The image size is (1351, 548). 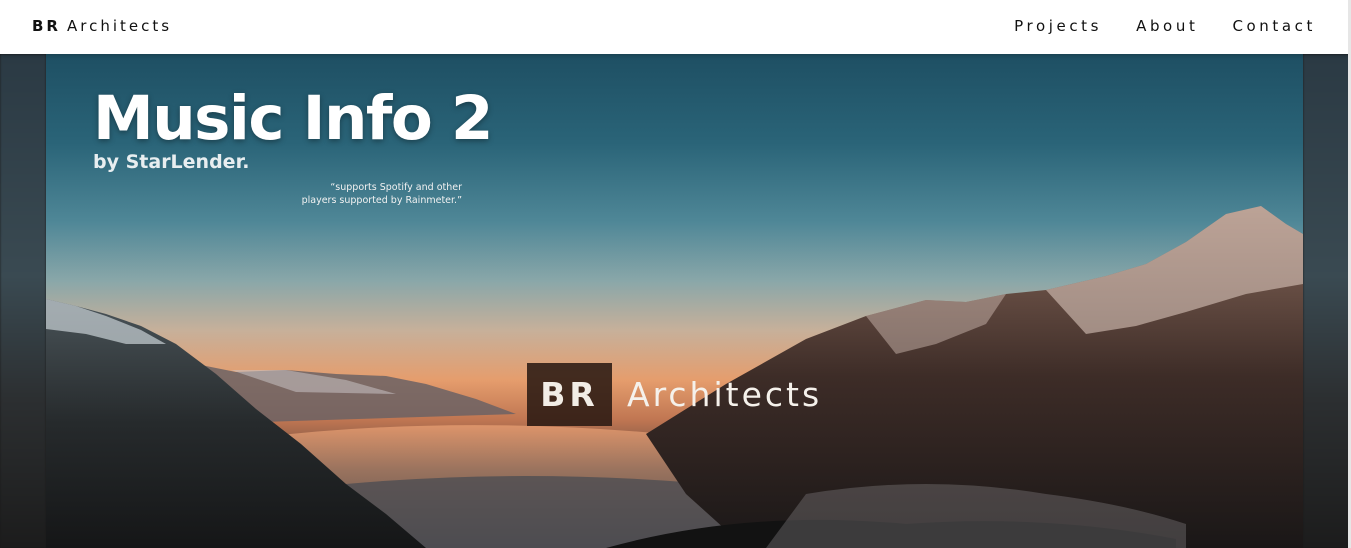 I want to click on brand-bold: BR, so click(x=46, y=26).